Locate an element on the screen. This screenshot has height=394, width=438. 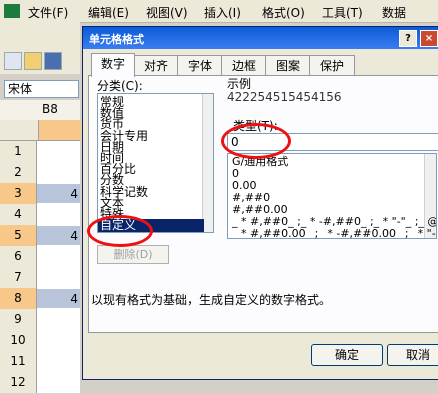
menu-insert: 插入(I) is located at coordinates (222, 12).